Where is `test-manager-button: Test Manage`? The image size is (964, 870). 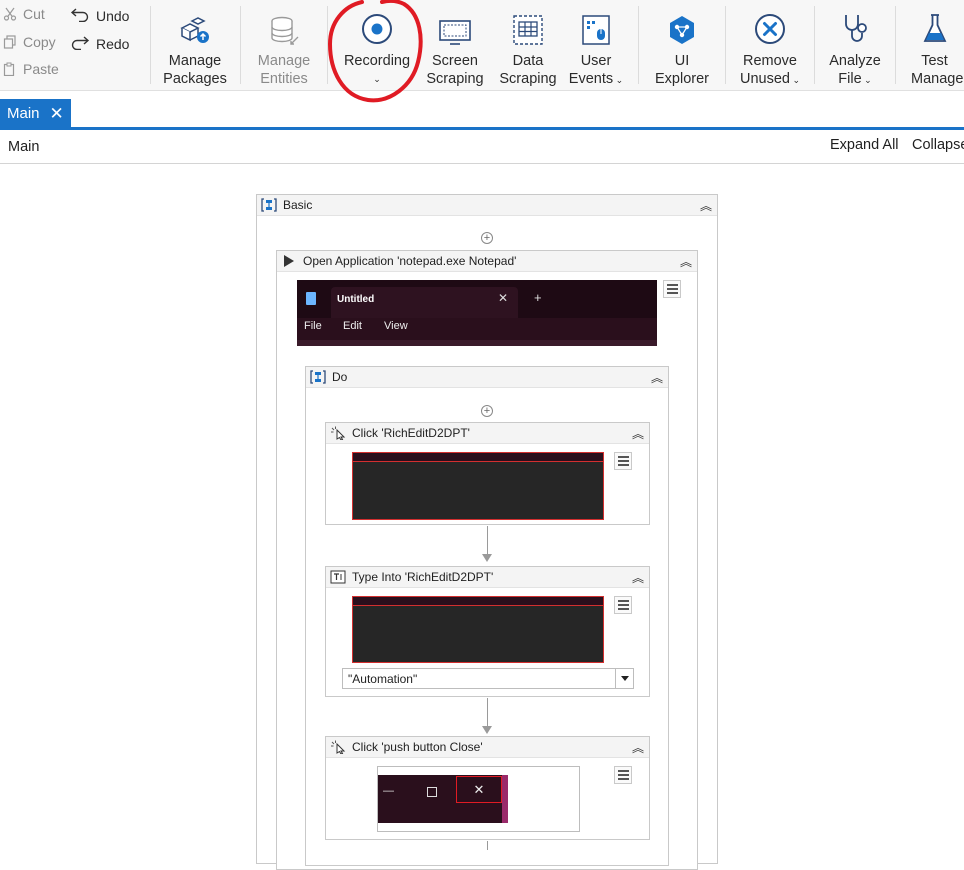
test-manager-button: Test Manage is located at coordinates (934, 45).